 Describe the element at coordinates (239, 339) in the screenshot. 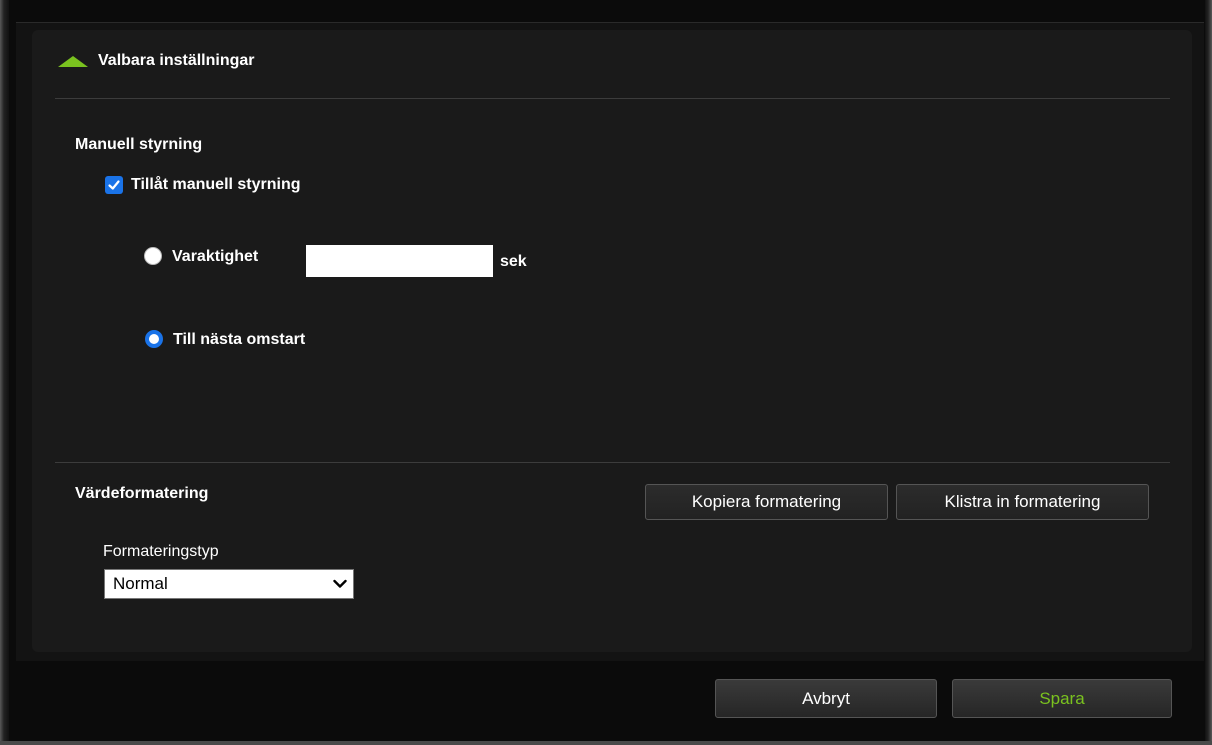

I see `restart-label: Till nästa omstart` at that location.